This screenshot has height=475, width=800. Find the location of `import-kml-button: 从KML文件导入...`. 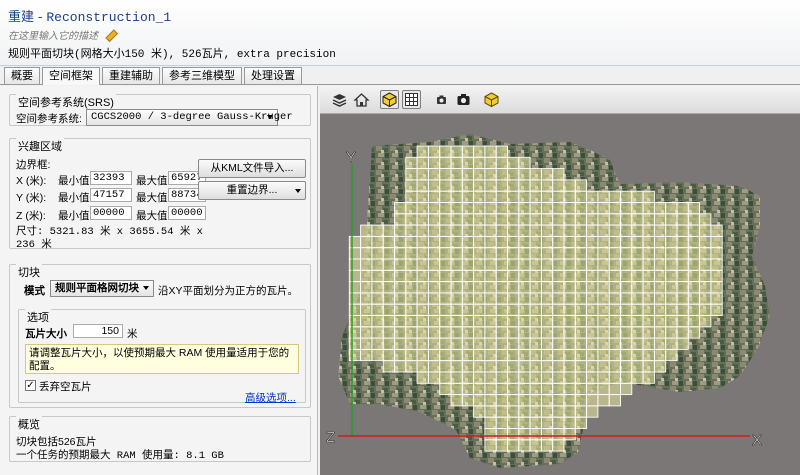

import-kml-button: 从KML文件导入... is located at coordinates (252, 168).